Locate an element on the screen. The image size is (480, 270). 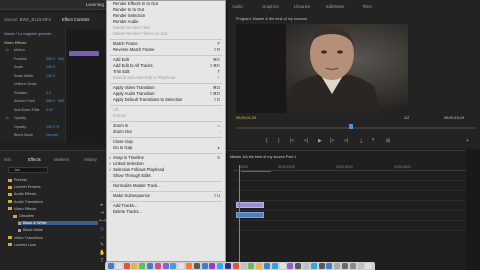
tab-libraries: Libraries is located at coordinates (302, 6).